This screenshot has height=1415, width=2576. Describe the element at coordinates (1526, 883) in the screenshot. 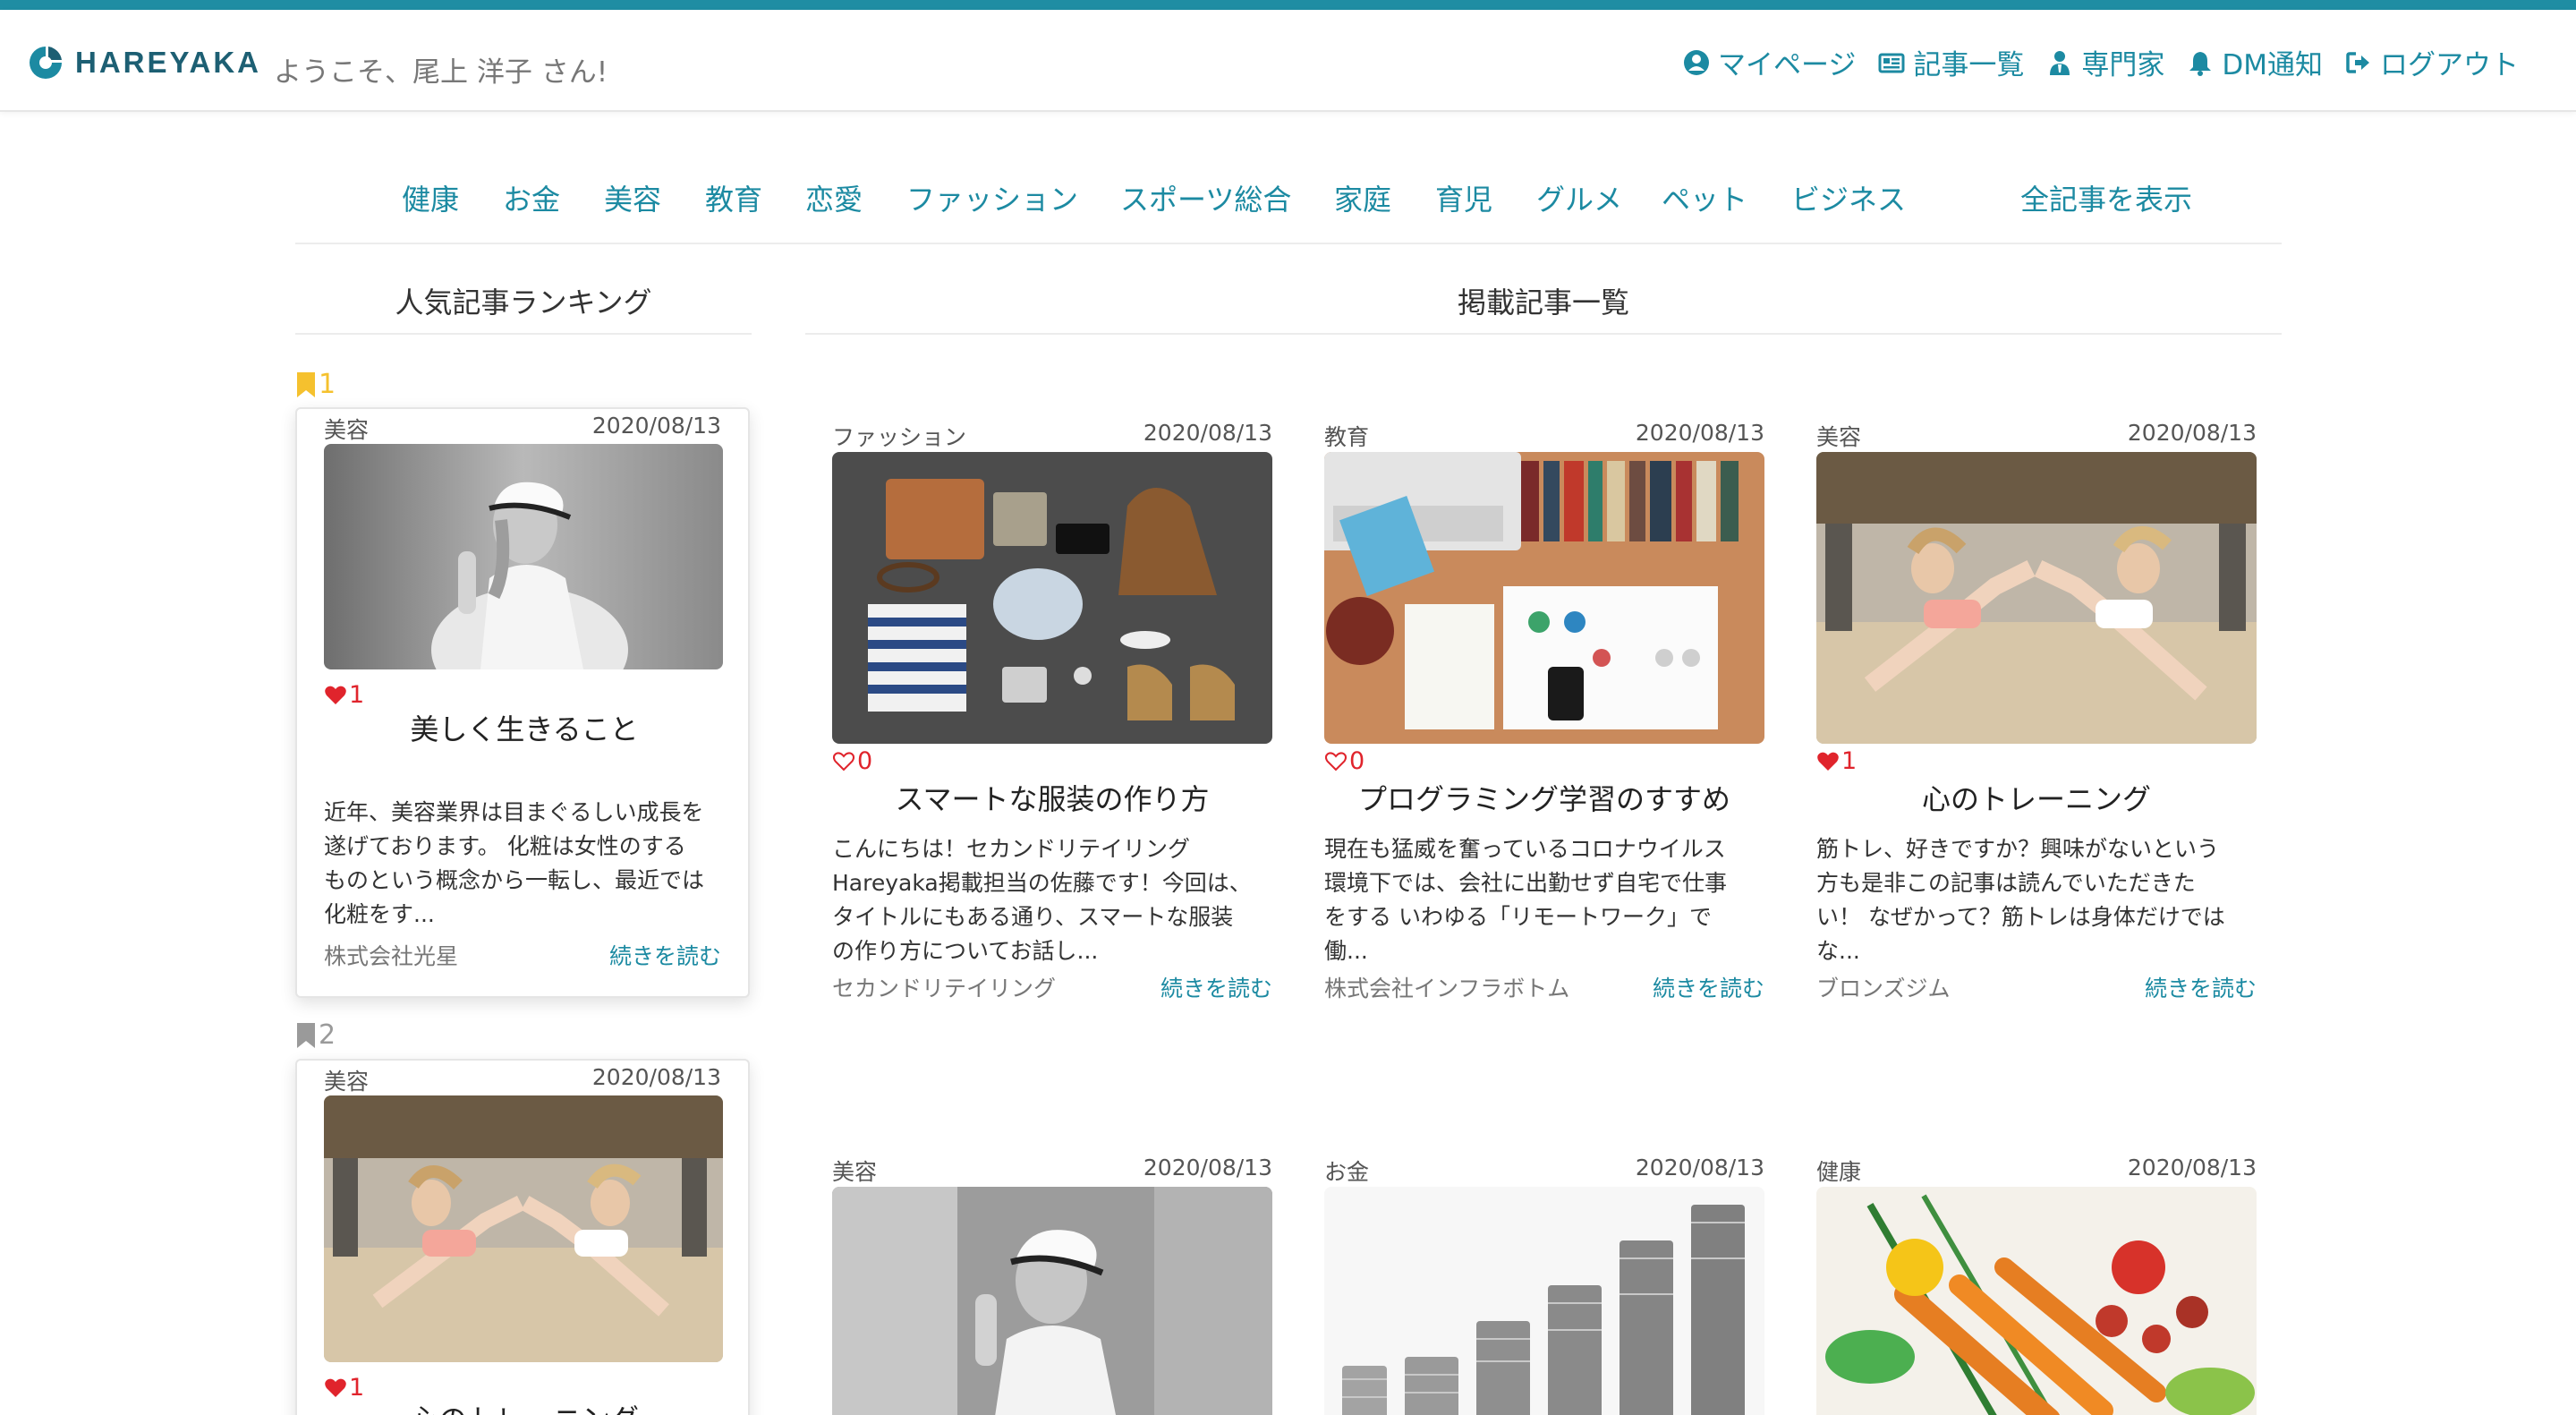

I see `excerpt-line: 環境下では、会社に出勤せず自宅で仕事` at that location.